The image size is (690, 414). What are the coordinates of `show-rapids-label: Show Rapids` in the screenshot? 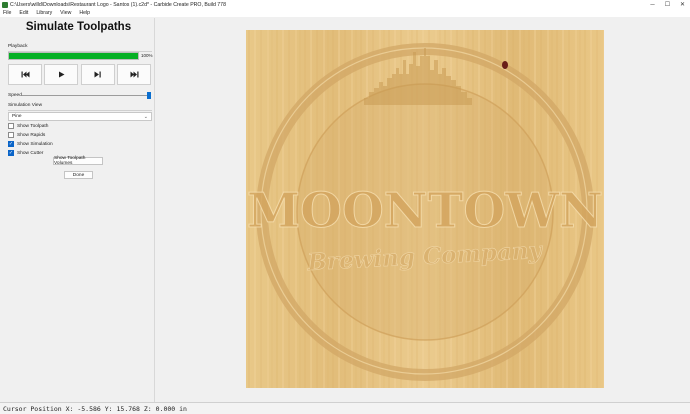 It's located at (31, 135).